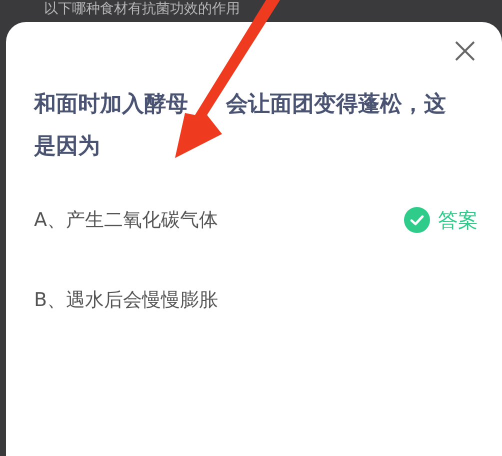 The image size is (502, 456). I want to click on background-question-text: 以下哪种食材有抗菌功效的作用, so click(142, 9).